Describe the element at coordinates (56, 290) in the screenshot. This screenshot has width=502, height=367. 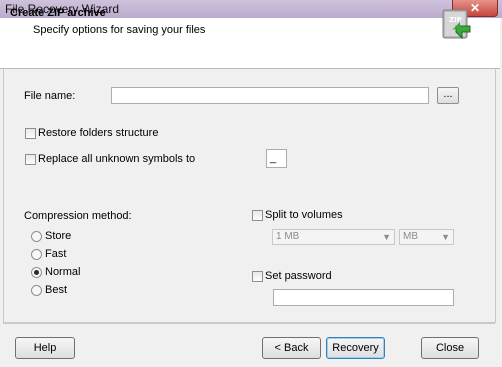
I see `compression-best-label: Best` at that location.